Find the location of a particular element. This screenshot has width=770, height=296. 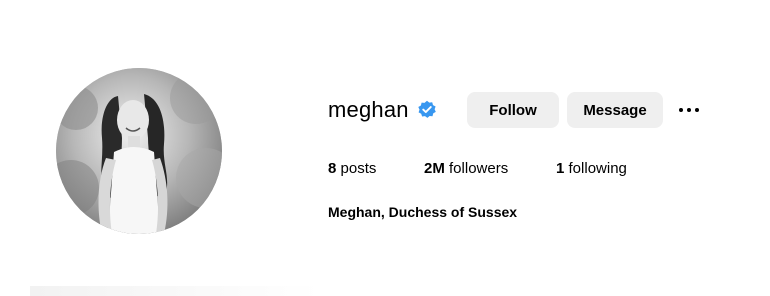

followers-label: followers is located at coordinates (479, 168).